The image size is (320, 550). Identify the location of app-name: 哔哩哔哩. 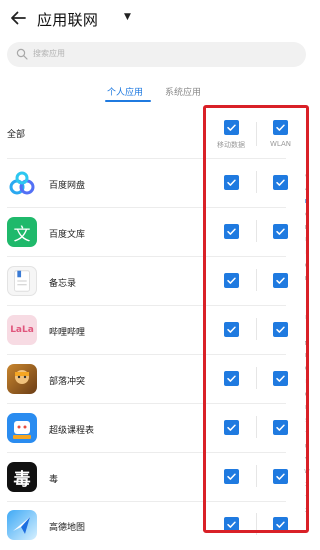
(67, 333).